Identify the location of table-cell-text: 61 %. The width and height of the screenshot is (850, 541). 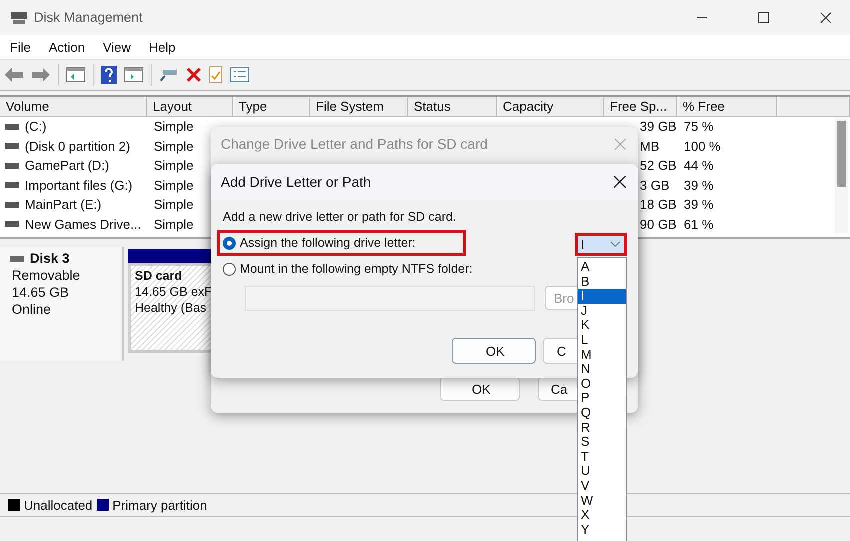
(699, 224).